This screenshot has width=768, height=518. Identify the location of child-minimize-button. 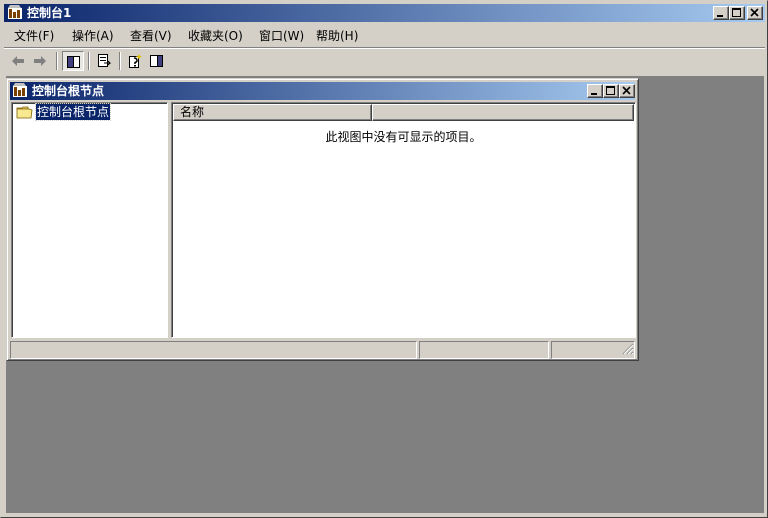
(595, 91).